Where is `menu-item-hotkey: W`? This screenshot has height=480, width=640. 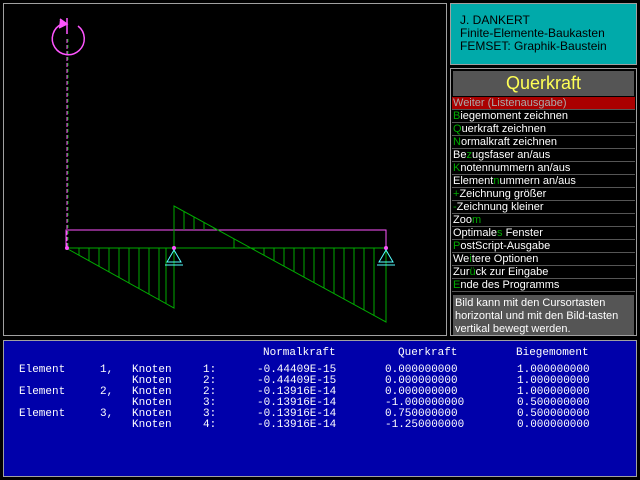
menu-item-hotkey: W is located at coordinates (458, 103).